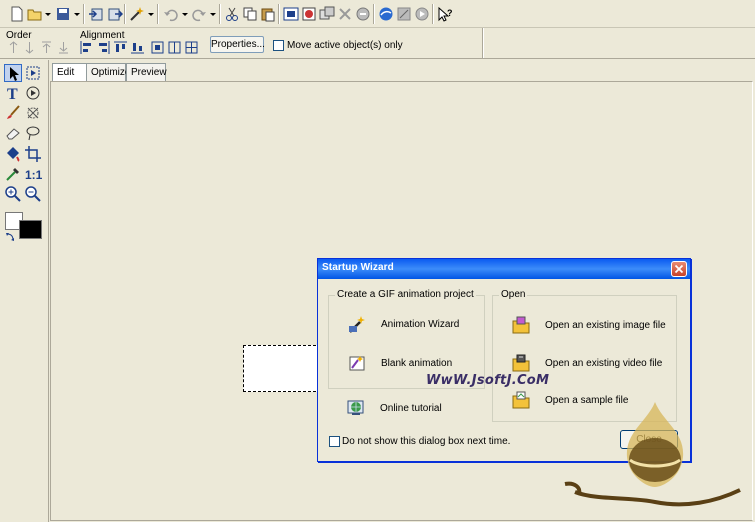 This screenshot has height=522, width=755. Describe the element at coordinates (33, 93) in the screenshot. I see `play-tool-icon` at that location.